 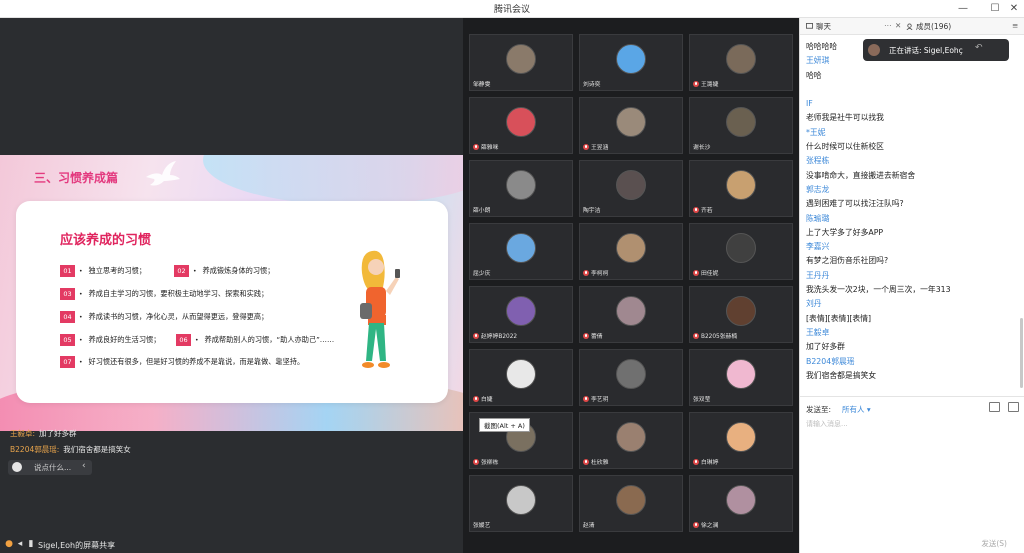 What do you see at coordinates (77, 545) in the screenshot?
I see `sharing-label: Sigel,Eoh的屏幕共享` at bounding box center [77, 545].